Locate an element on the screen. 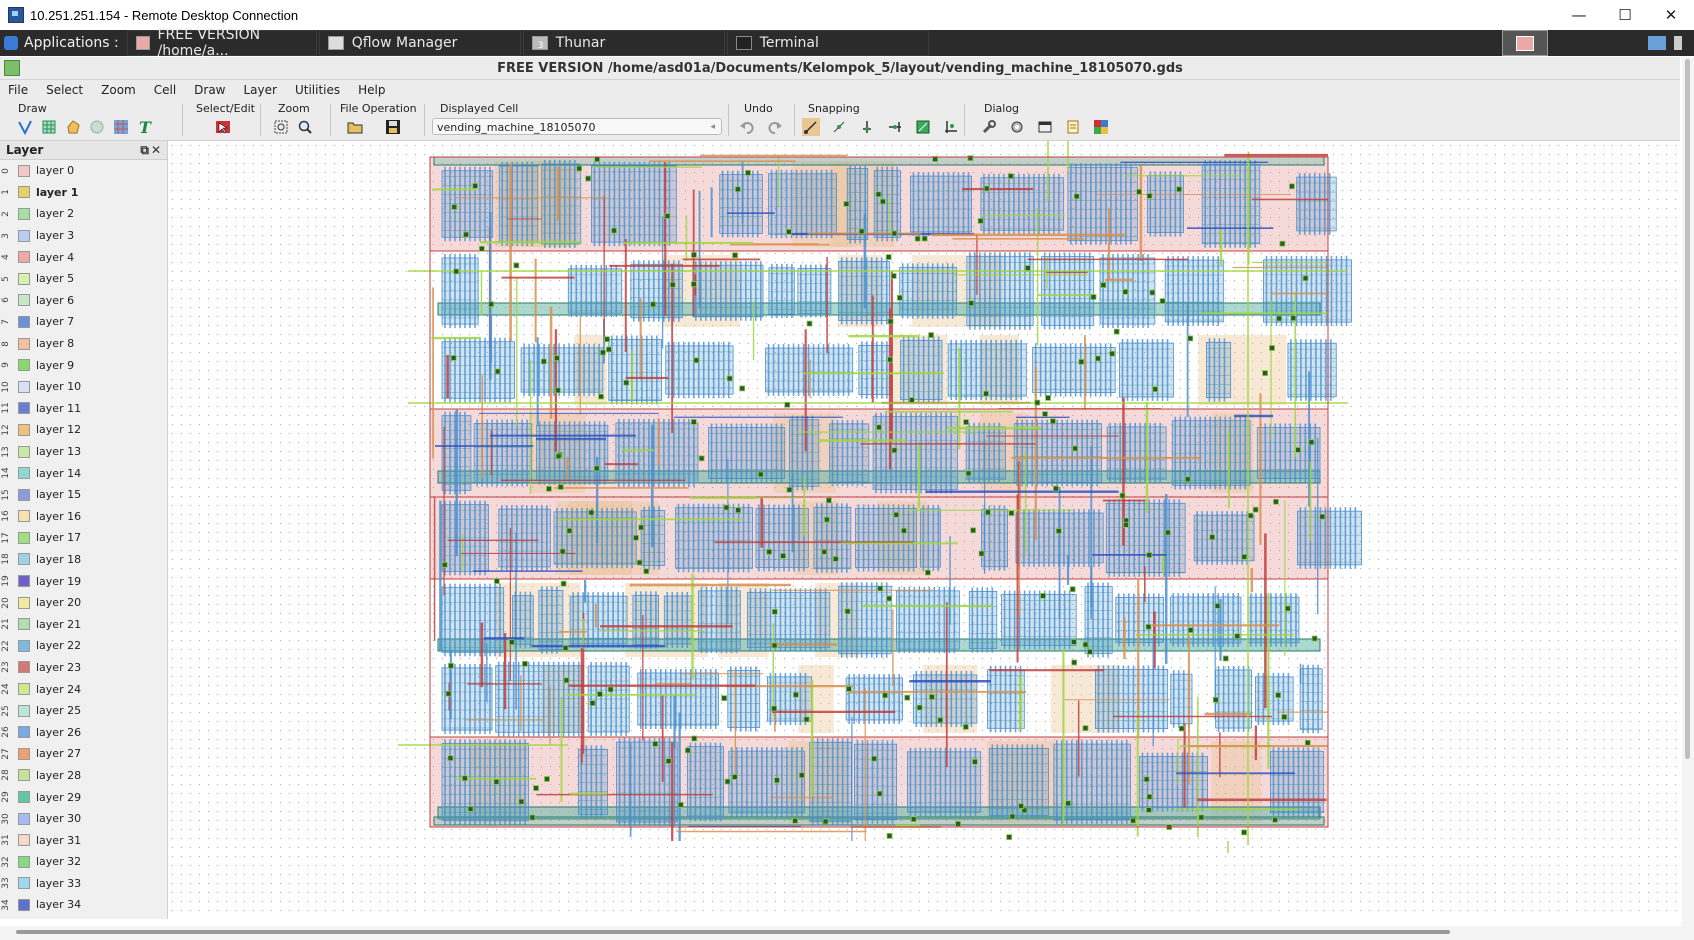  layer-row: 26 layer 26 is located at coordinates (83, 732).